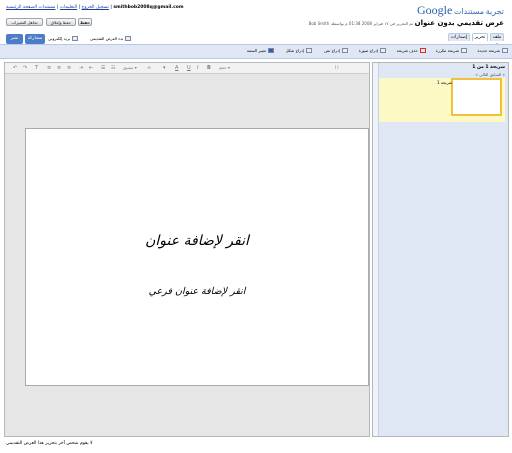 The width and height of the screenshot is (512, 453). I want to click on product-beta: تجربة, so click(494, 11).